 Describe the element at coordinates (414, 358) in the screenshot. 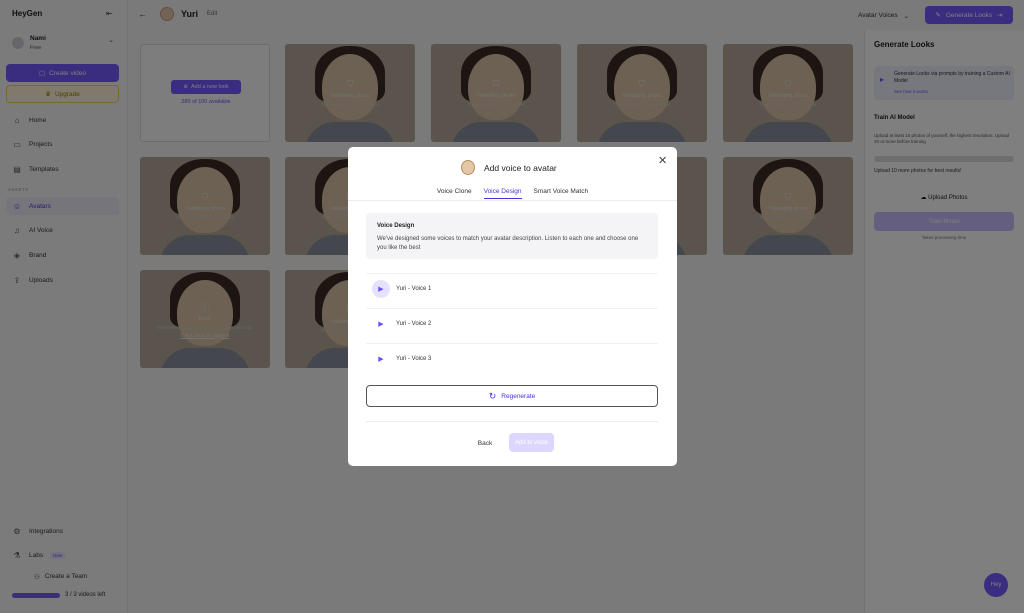

I see `voice-label: Yuri - Voice 3` at that location.